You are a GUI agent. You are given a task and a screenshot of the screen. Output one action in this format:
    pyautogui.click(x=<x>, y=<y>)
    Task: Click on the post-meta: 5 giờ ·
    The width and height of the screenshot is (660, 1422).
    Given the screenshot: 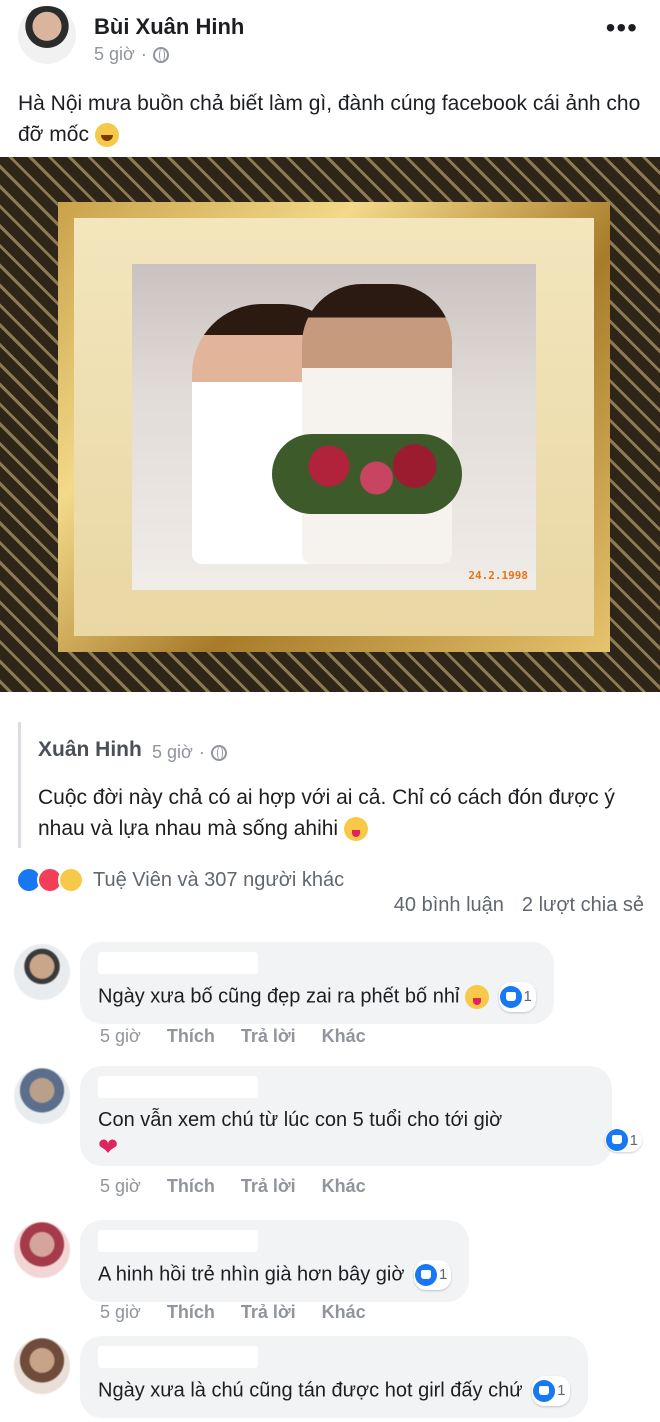 What is the action you would take?
    pyautogui.click(x=131, y=54)
    